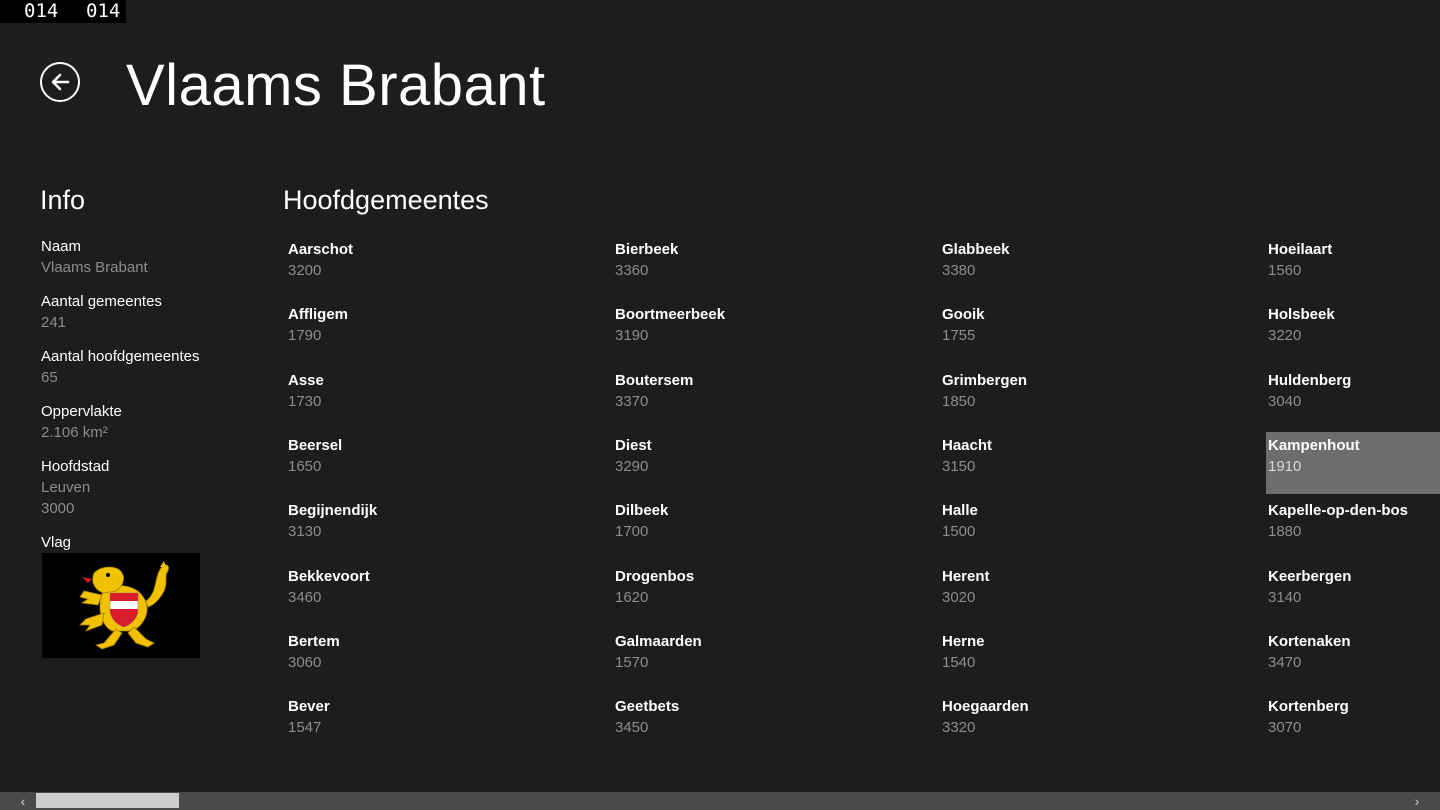  Describe the element at coordinates (647, 249) in the screenshot. I see `municipality-name: Bierbeek` at that location.